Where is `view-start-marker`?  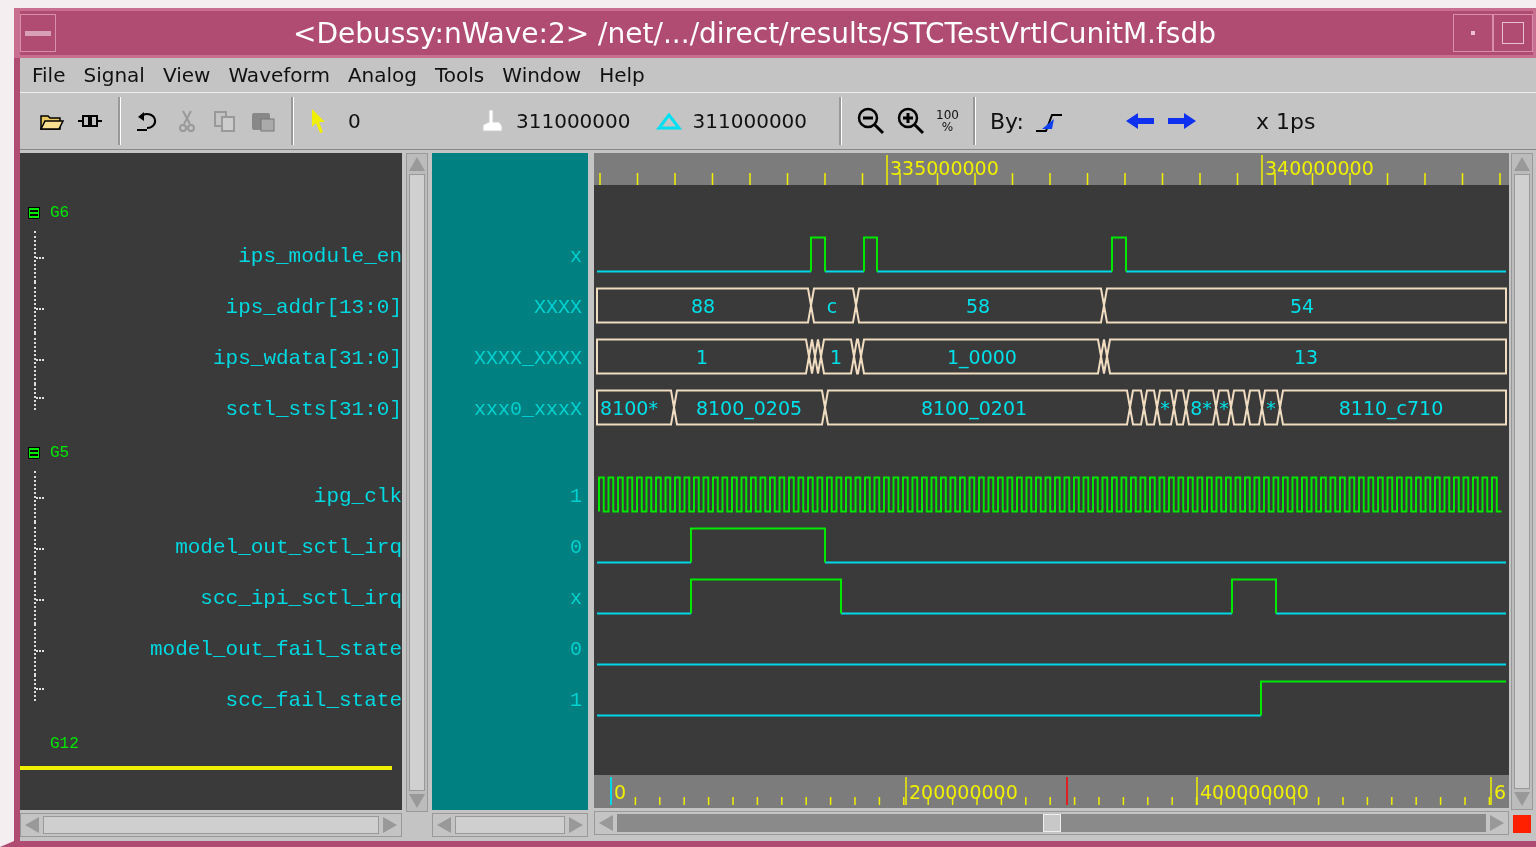
view-start-marker is located at coordinates (611, 791).